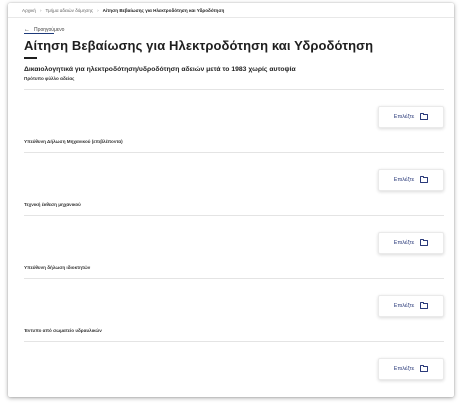 Image resolution: width=461 pixels, height=407 pixels. I want to click on breadcrumb-home: Αρχική, so click(29, 10).